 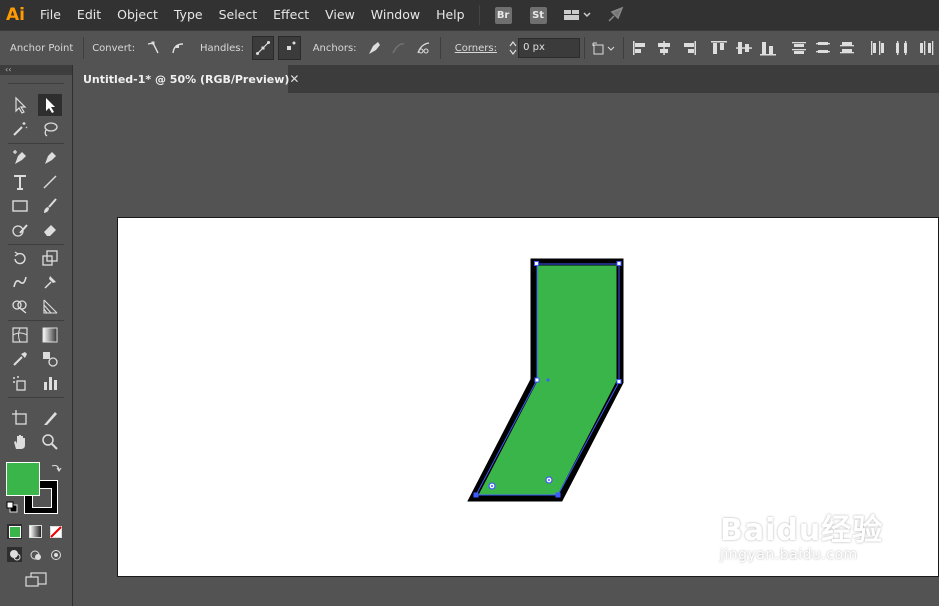 What do you see at coordinates (719, 48) in the screenshot?
I see `align-top-button` at bounding box center [719, 48].